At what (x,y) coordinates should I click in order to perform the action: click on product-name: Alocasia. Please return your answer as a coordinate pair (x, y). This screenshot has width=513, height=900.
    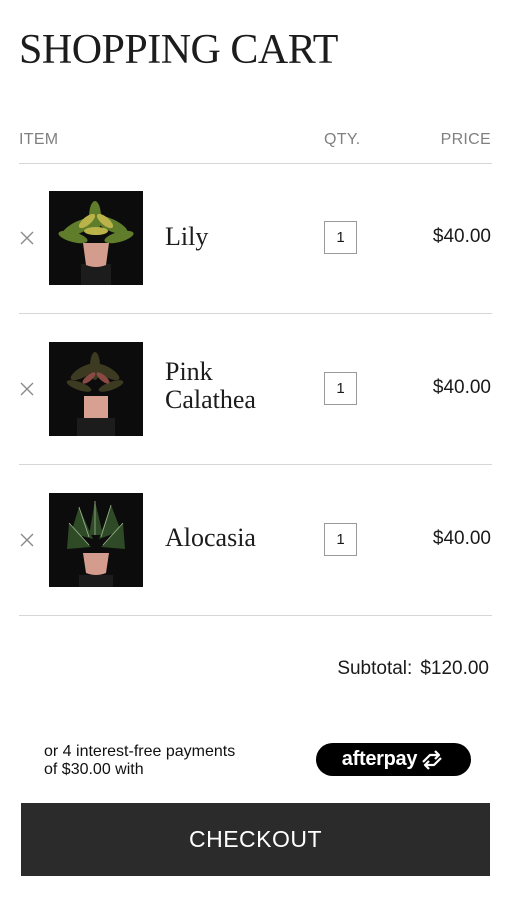
    Looking at the image, I should click on (235, 538).